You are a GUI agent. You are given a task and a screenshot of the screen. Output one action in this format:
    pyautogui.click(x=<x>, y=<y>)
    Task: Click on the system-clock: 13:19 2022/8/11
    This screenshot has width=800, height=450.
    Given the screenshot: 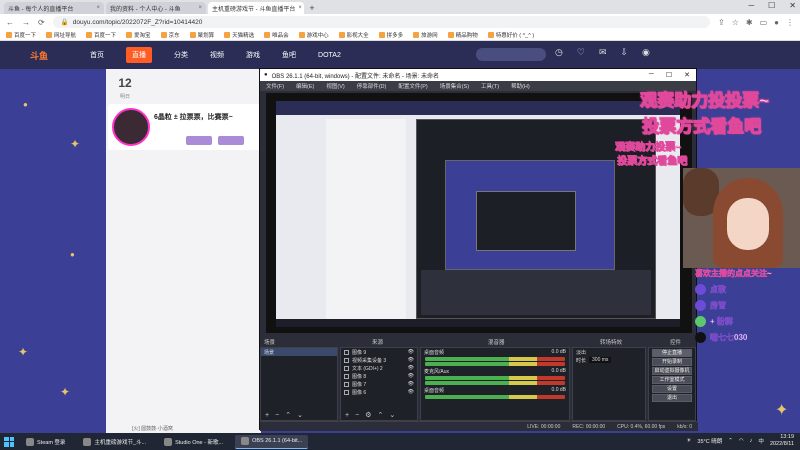 What is the action you would take?
    pyautogui.click(x=782, y=441)
    